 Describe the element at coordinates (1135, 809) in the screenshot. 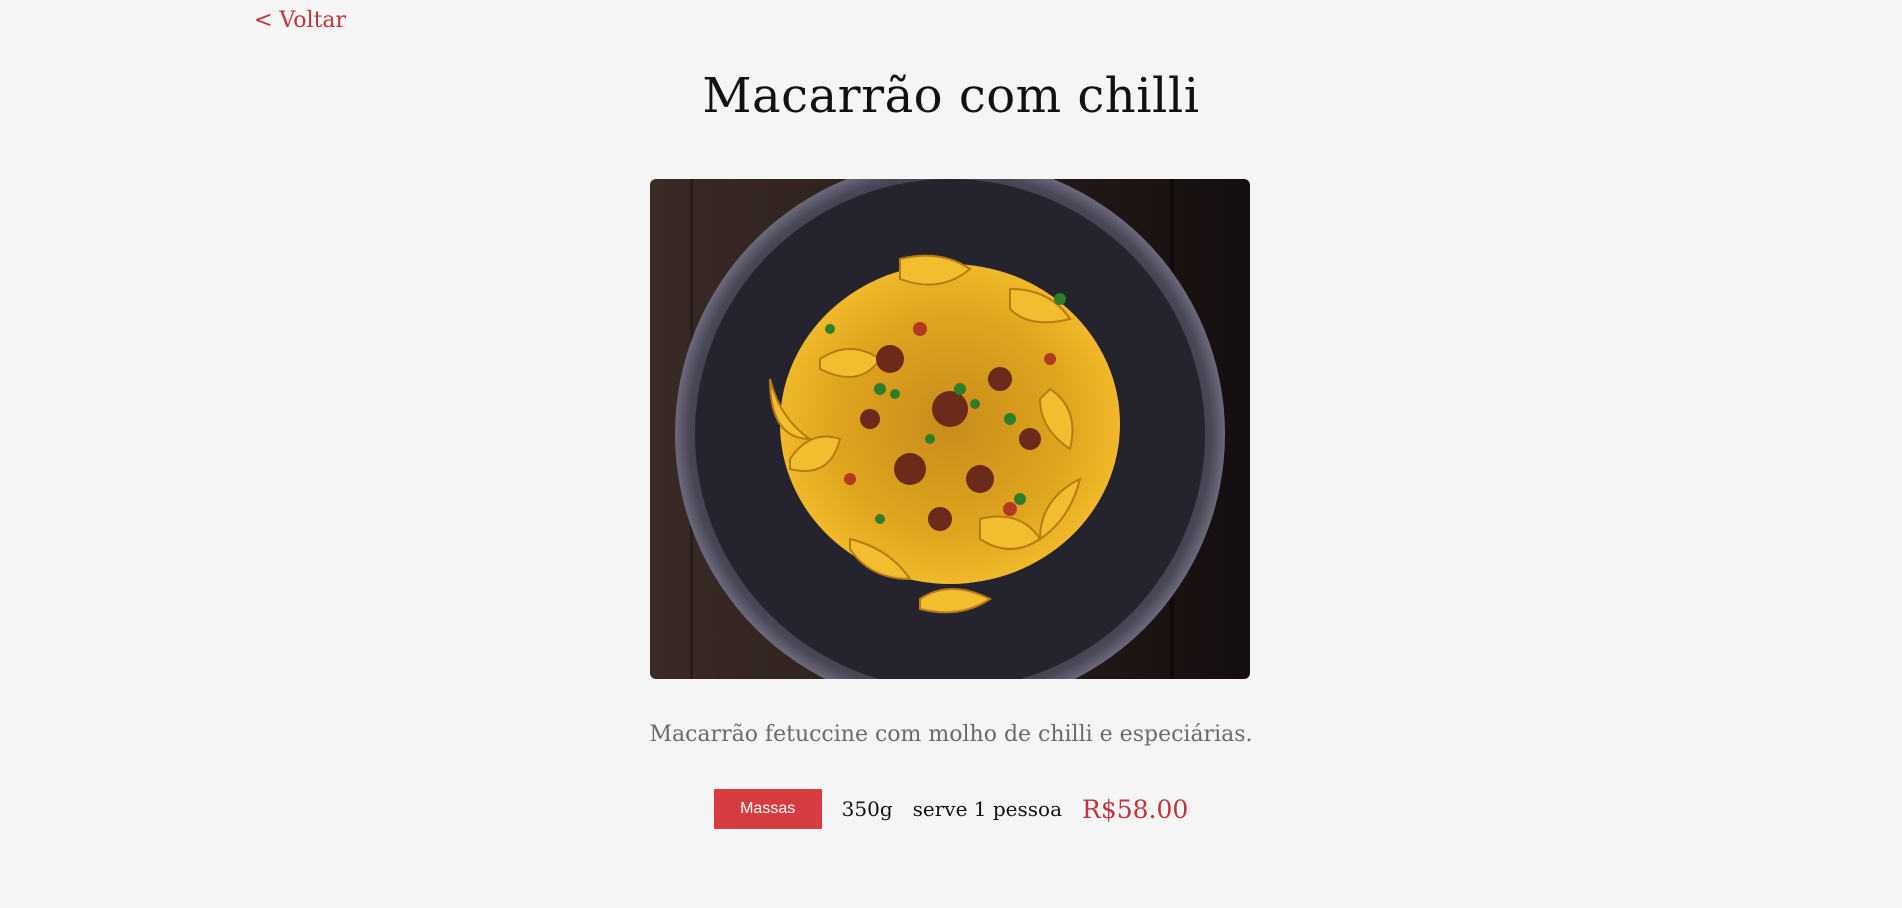

I see `dish-price: R$58.00` at that location.